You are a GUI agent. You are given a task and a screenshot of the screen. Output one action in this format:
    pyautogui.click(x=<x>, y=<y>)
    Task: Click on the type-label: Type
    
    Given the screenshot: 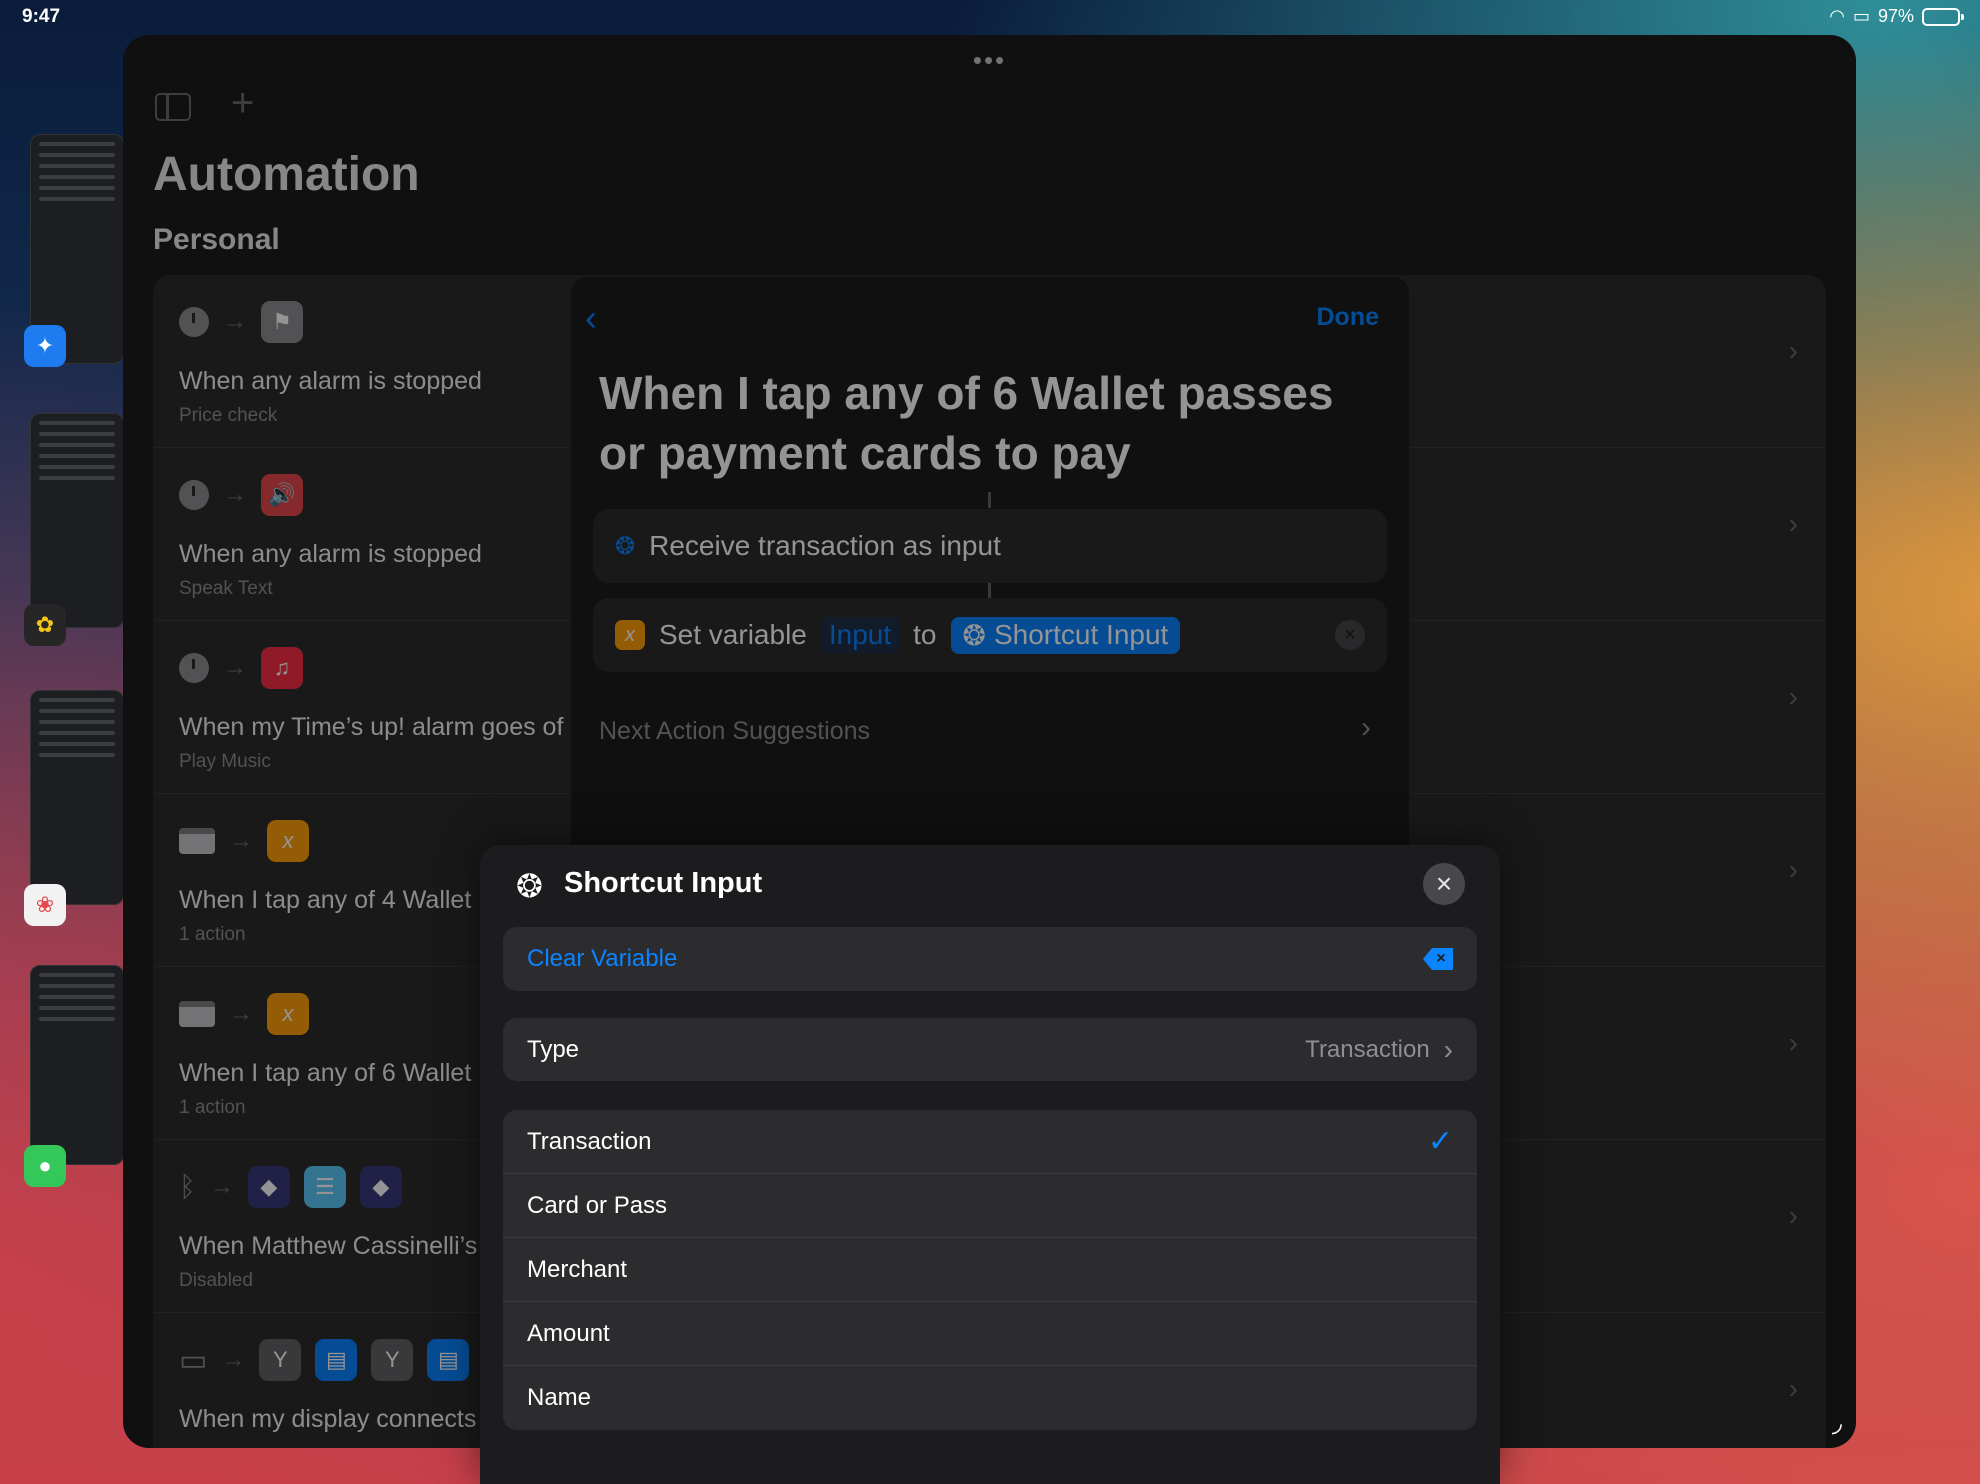 What is the action you would take?
    pyautogui.click(x=553, y=1049)
    